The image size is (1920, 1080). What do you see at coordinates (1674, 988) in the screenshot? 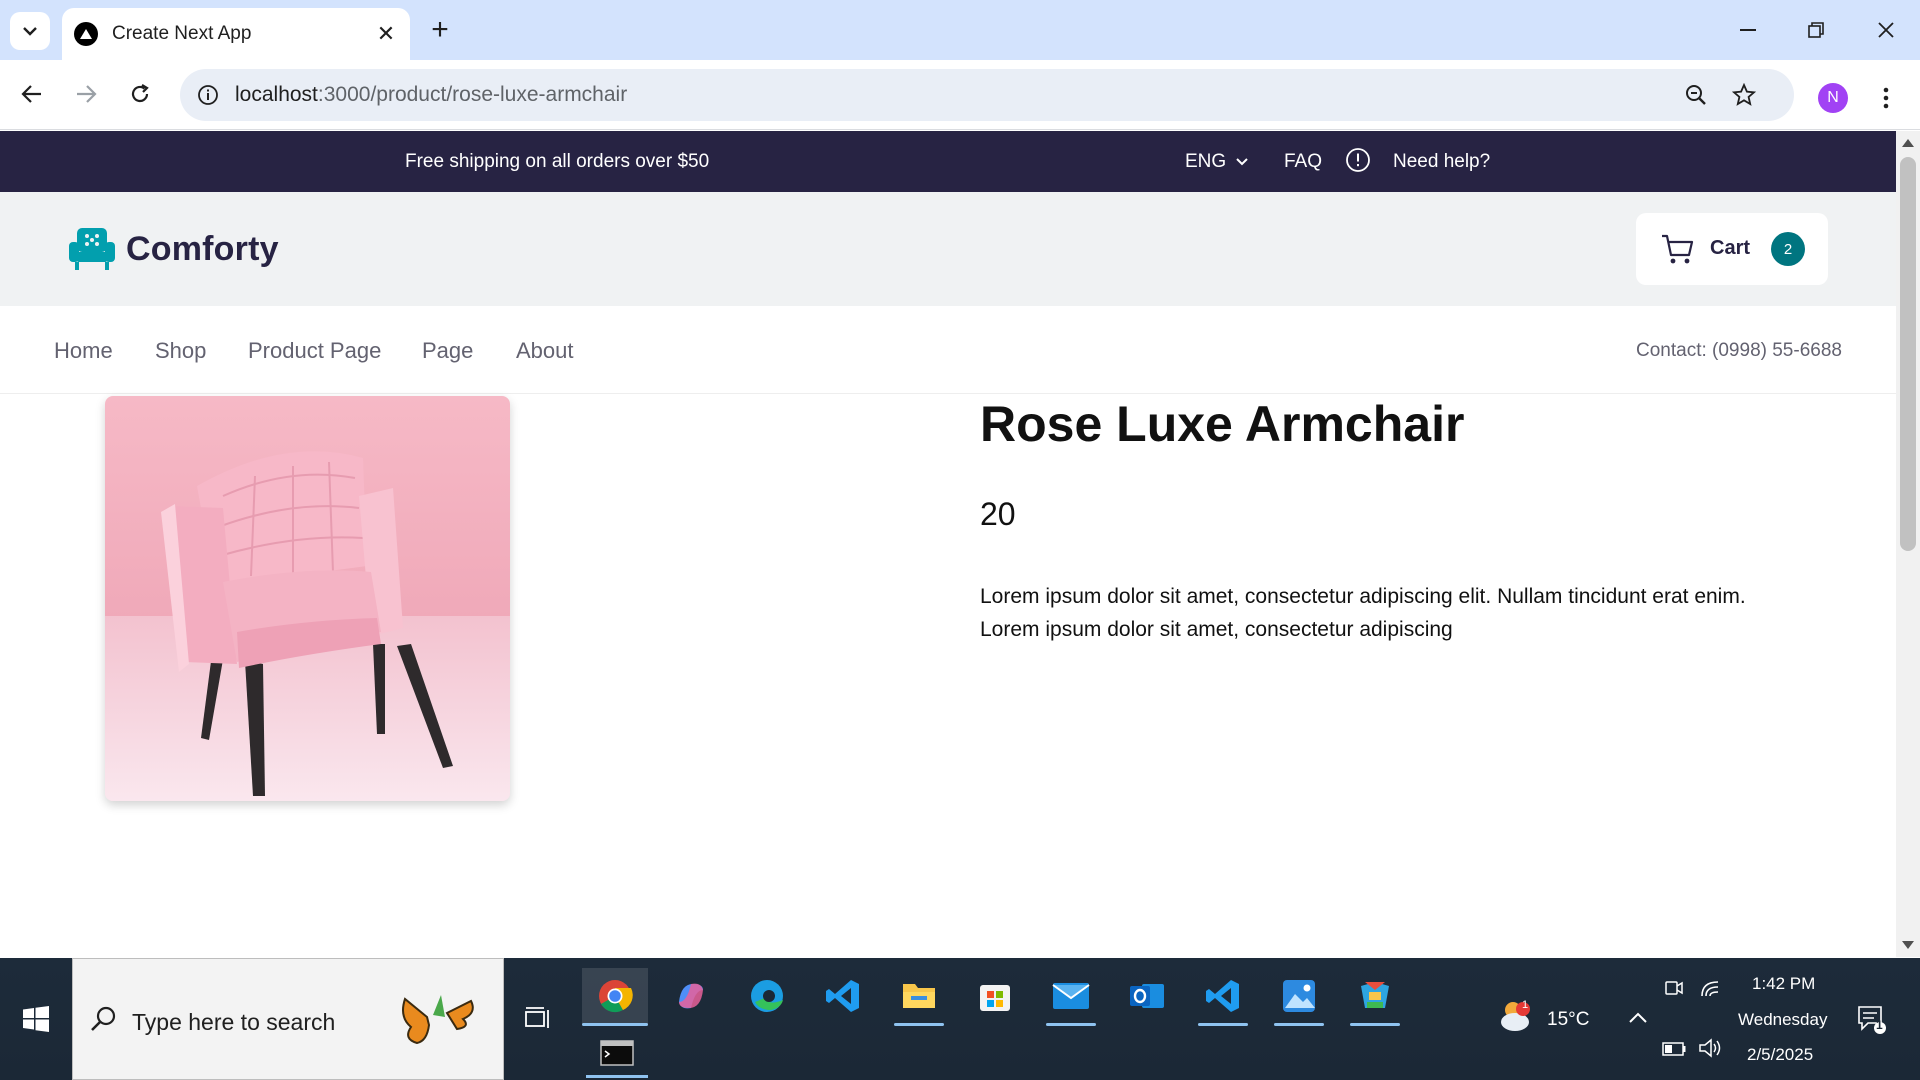
I see `meet-now-icon` at bounding box center [1674, 988].